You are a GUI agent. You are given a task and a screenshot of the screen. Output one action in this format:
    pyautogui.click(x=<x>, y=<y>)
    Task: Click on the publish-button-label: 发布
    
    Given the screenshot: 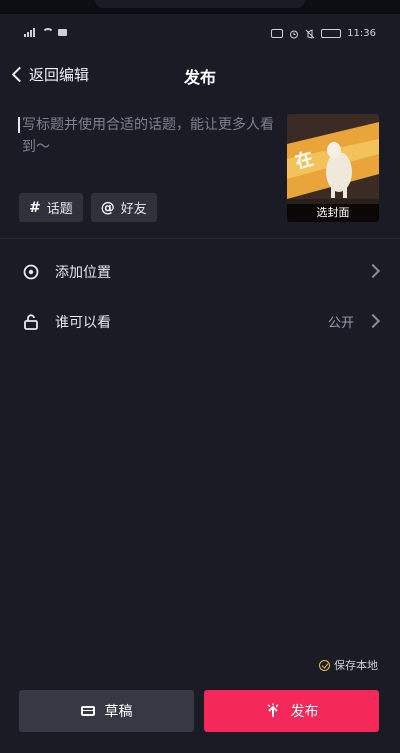 What is the action you would take?
    pyautogui.click(x=304, y=712)
    